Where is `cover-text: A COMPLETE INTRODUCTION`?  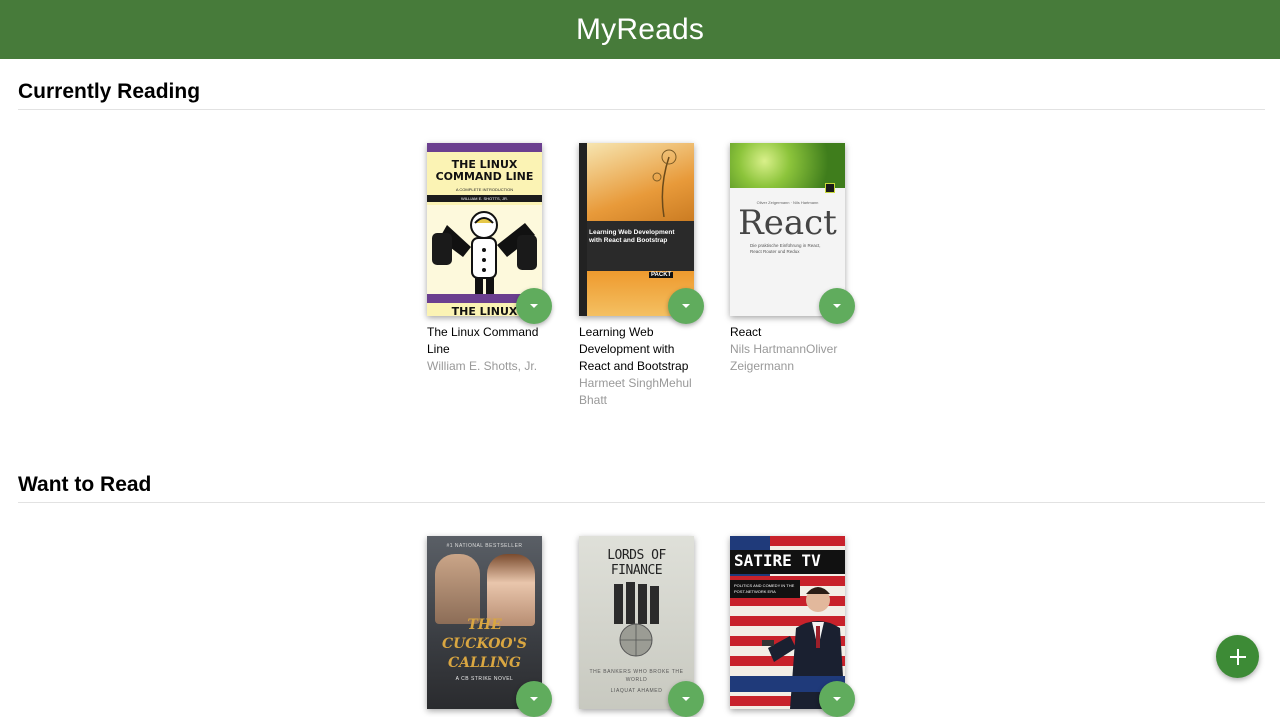 cover-text: A COMPLETE INTRODUCTION is located at coordinates (484, 189).